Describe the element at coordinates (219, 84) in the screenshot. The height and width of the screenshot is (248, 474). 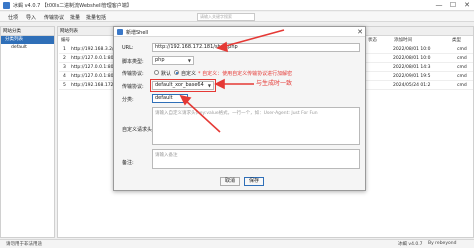
I see `arrow-to-encoder-head` at that location.